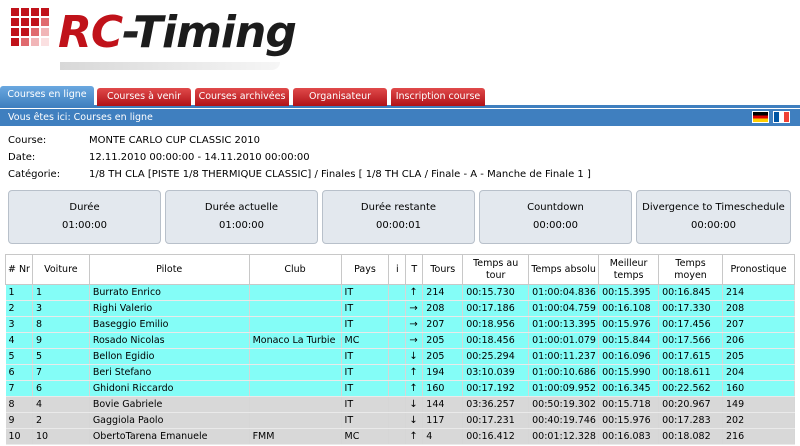  I want to click on cell-prognosis: 214, so click(758, 292).